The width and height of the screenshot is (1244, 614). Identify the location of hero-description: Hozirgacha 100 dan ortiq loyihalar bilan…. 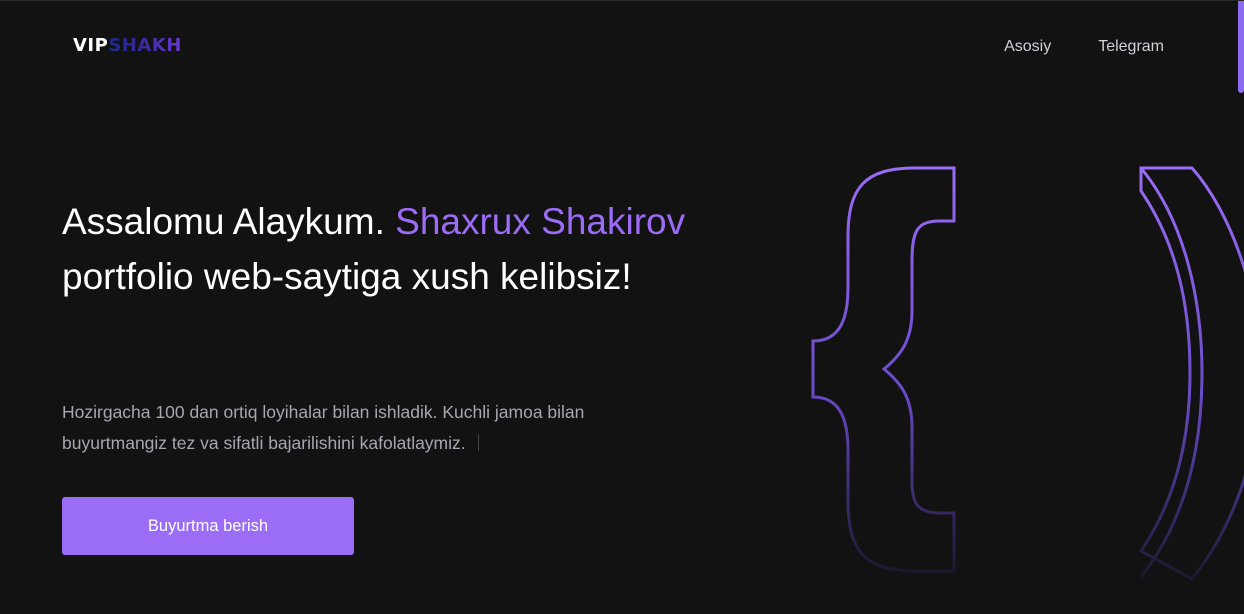
(362, 428).